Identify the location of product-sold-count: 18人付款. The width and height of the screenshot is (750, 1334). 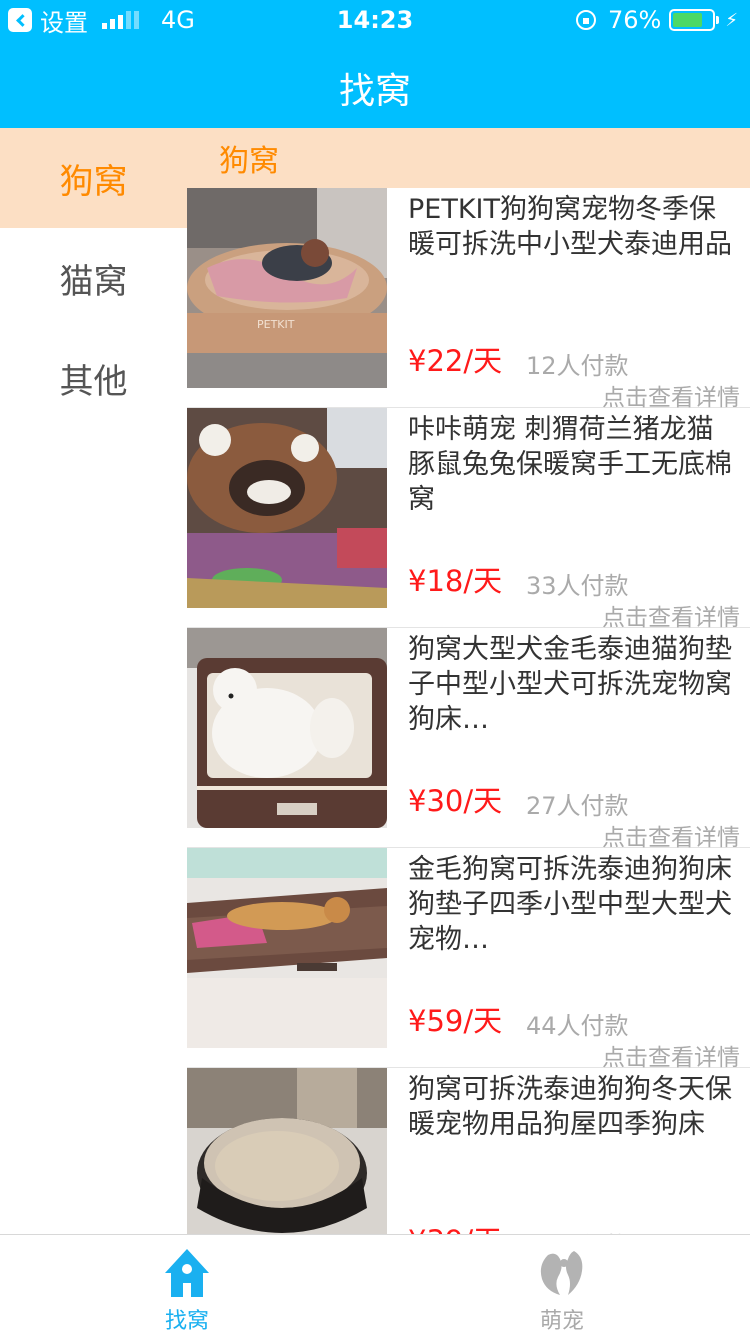
(577, 1230).